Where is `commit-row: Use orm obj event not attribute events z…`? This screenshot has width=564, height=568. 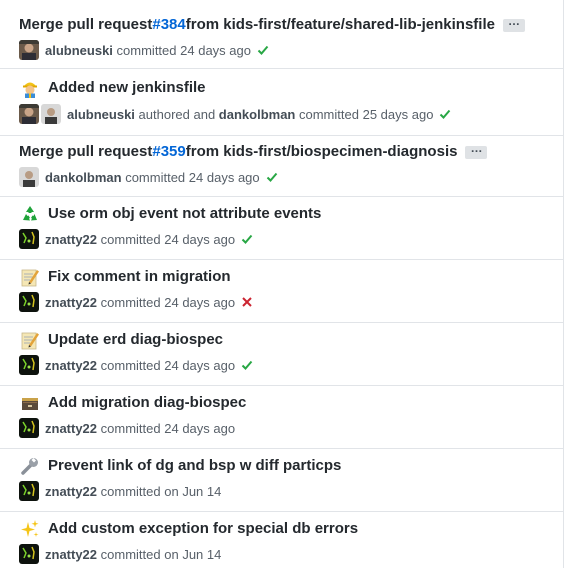 commit-row: Use orm obj event not attribute events z… is located at coordinates (281, 228).